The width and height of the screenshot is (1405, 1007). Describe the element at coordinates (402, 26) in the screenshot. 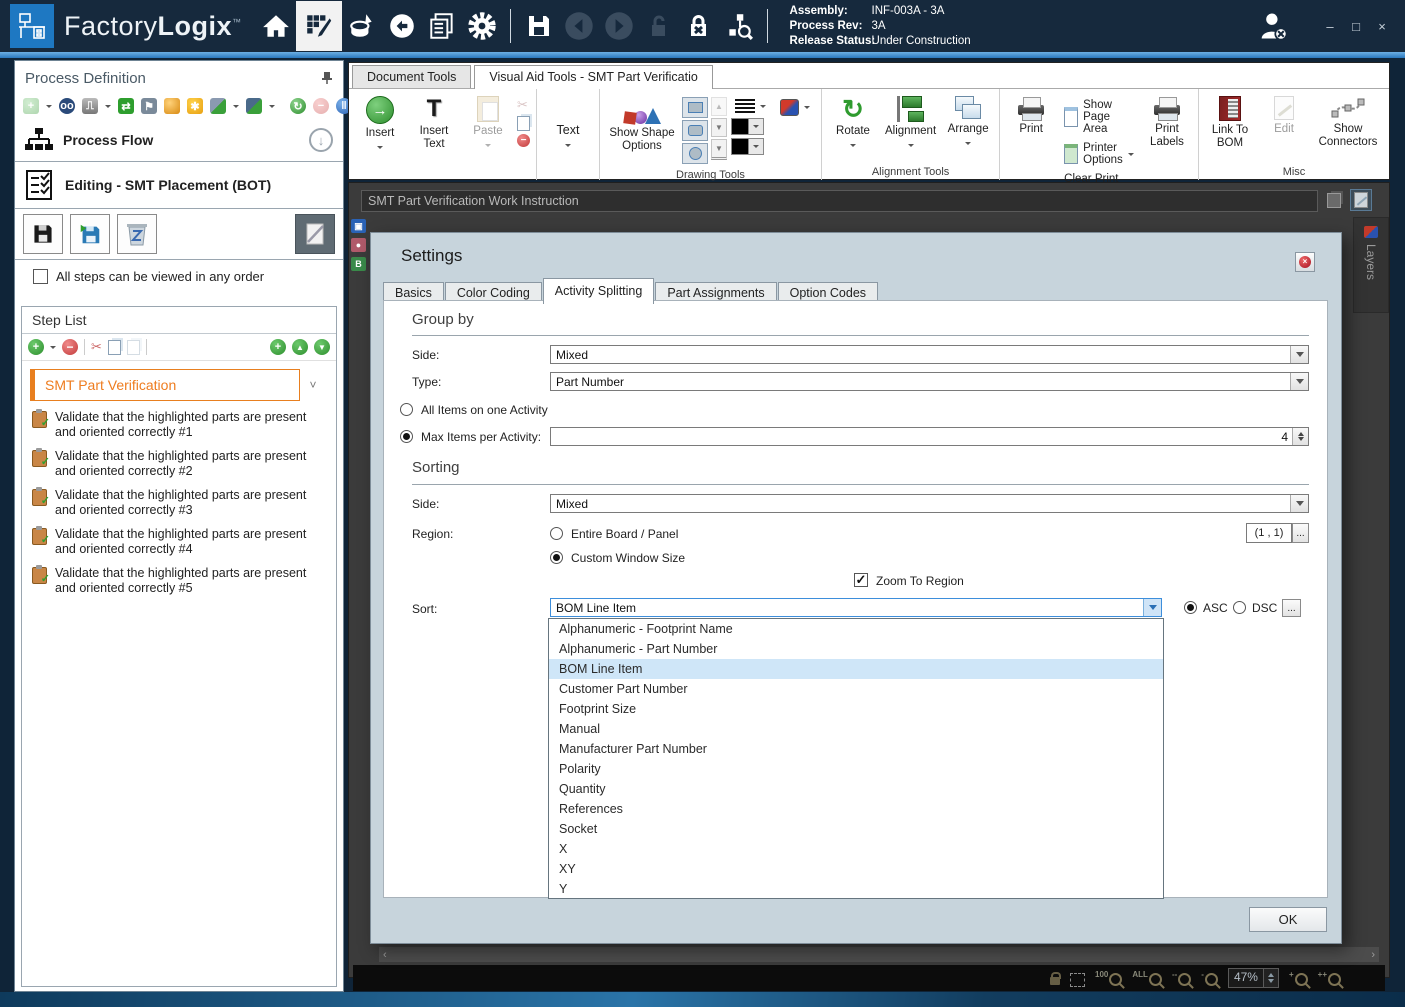

I see `sync-icon` at that location.